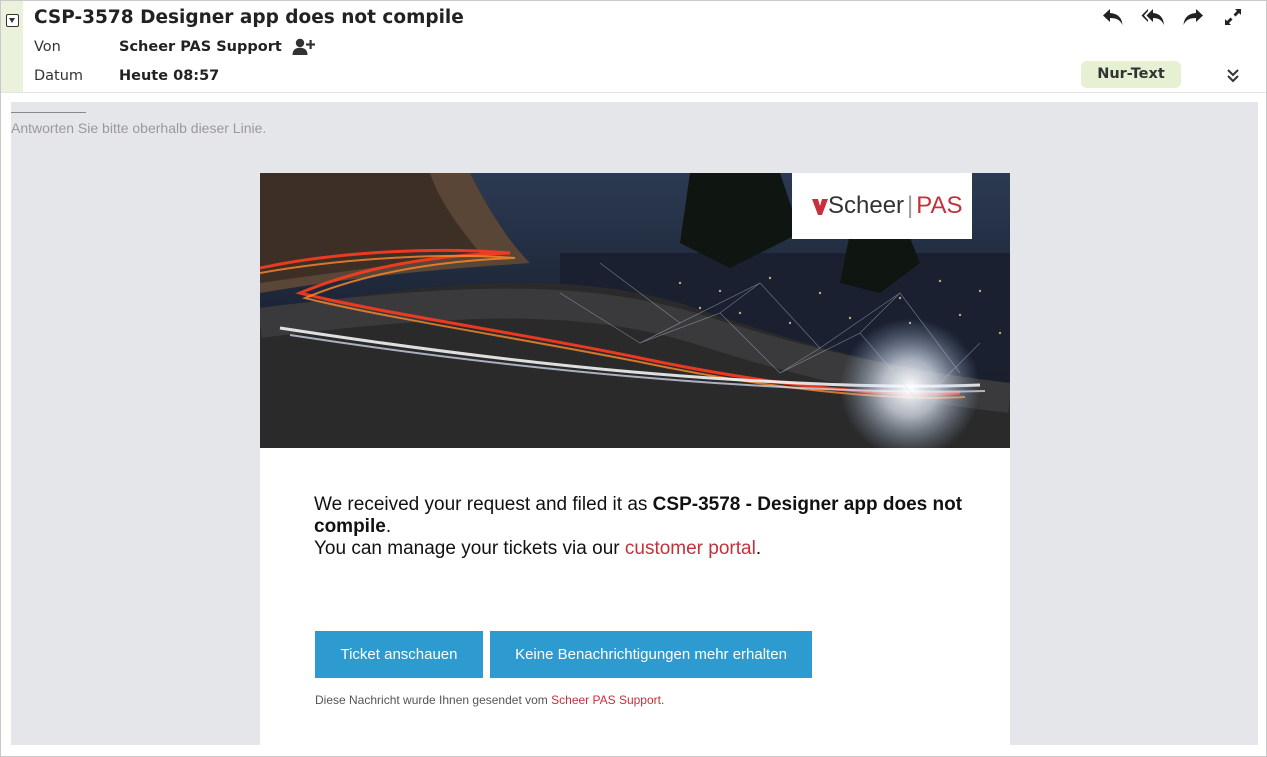  I want to click on header-collapse-strip, so click(12, 46).